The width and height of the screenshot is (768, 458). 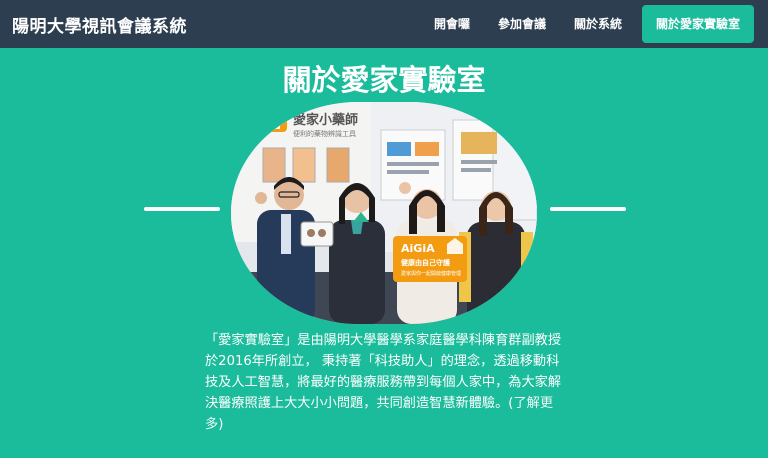 I want to click on brand-title: 陽明大學視訊會議系統, so click(x=99, y=24).